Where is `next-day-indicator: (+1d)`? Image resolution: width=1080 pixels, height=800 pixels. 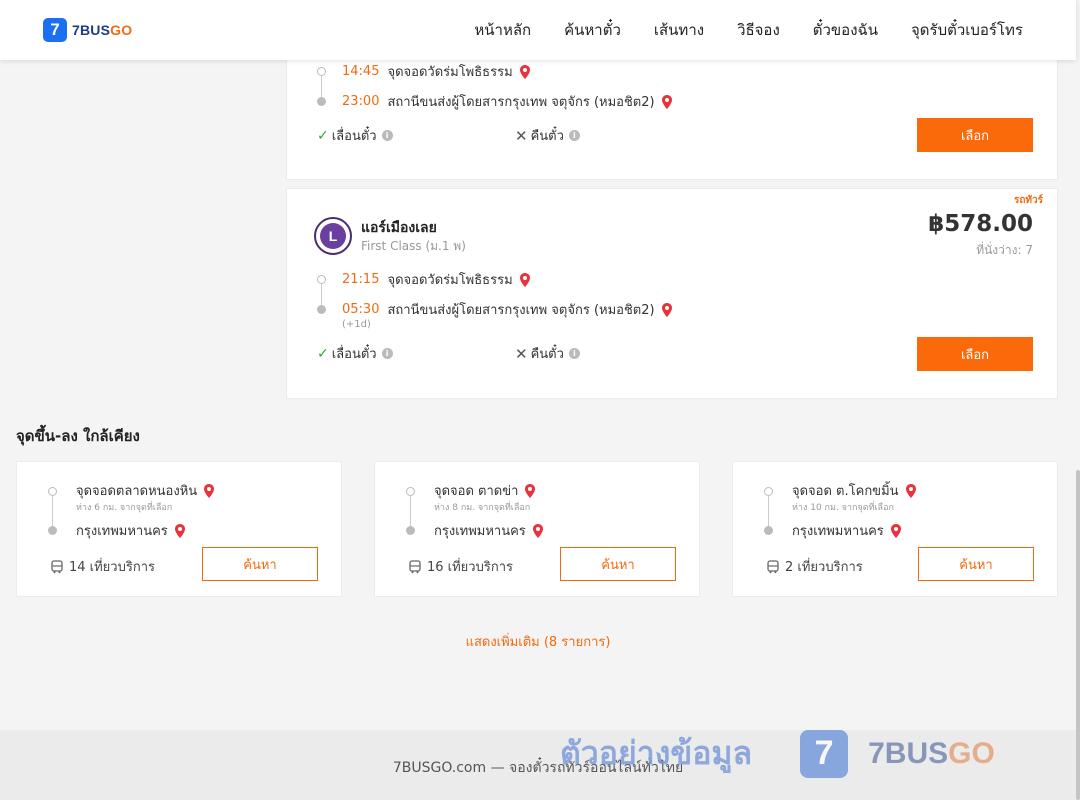 next-day-indicator: (+1d) is located at coordinates (356, 324).